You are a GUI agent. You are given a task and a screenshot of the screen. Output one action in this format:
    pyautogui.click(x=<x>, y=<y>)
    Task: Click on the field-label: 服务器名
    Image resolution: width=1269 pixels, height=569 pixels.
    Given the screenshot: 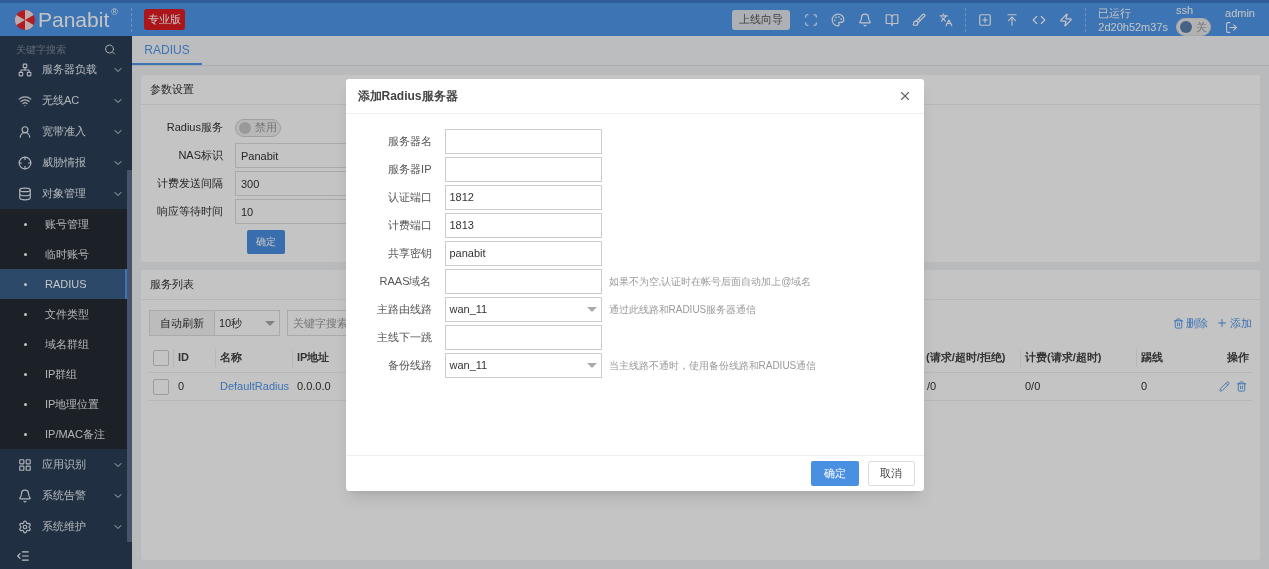 What is the action you would take?
    pyautogui.click(x=409, y=141)
    